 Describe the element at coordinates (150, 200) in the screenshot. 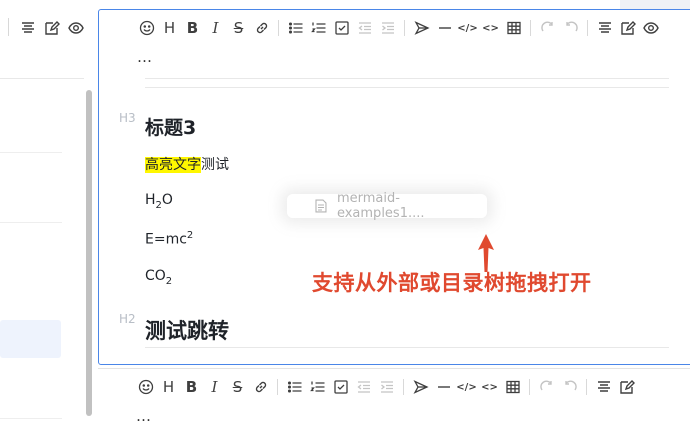

I see `formula-text: H` at that location.